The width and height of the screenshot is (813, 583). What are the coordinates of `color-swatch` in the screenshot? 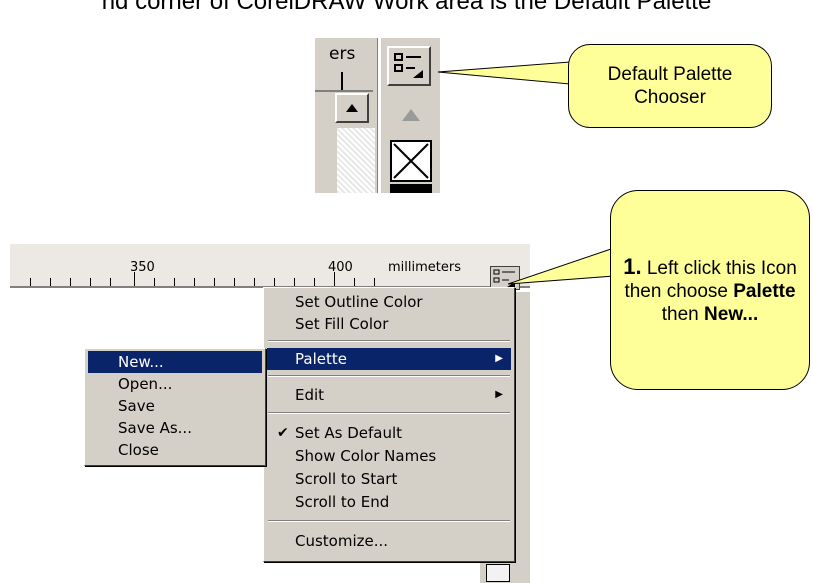 It's located at (498, 573).